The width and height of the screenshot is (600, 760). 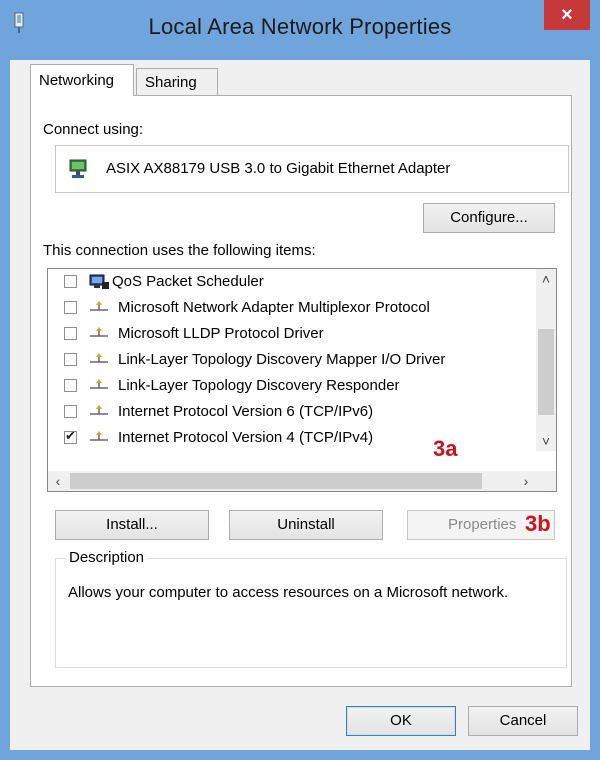 I want to click on vertical-scrollbar: ˄ ˅, so click(x=546, y=360).